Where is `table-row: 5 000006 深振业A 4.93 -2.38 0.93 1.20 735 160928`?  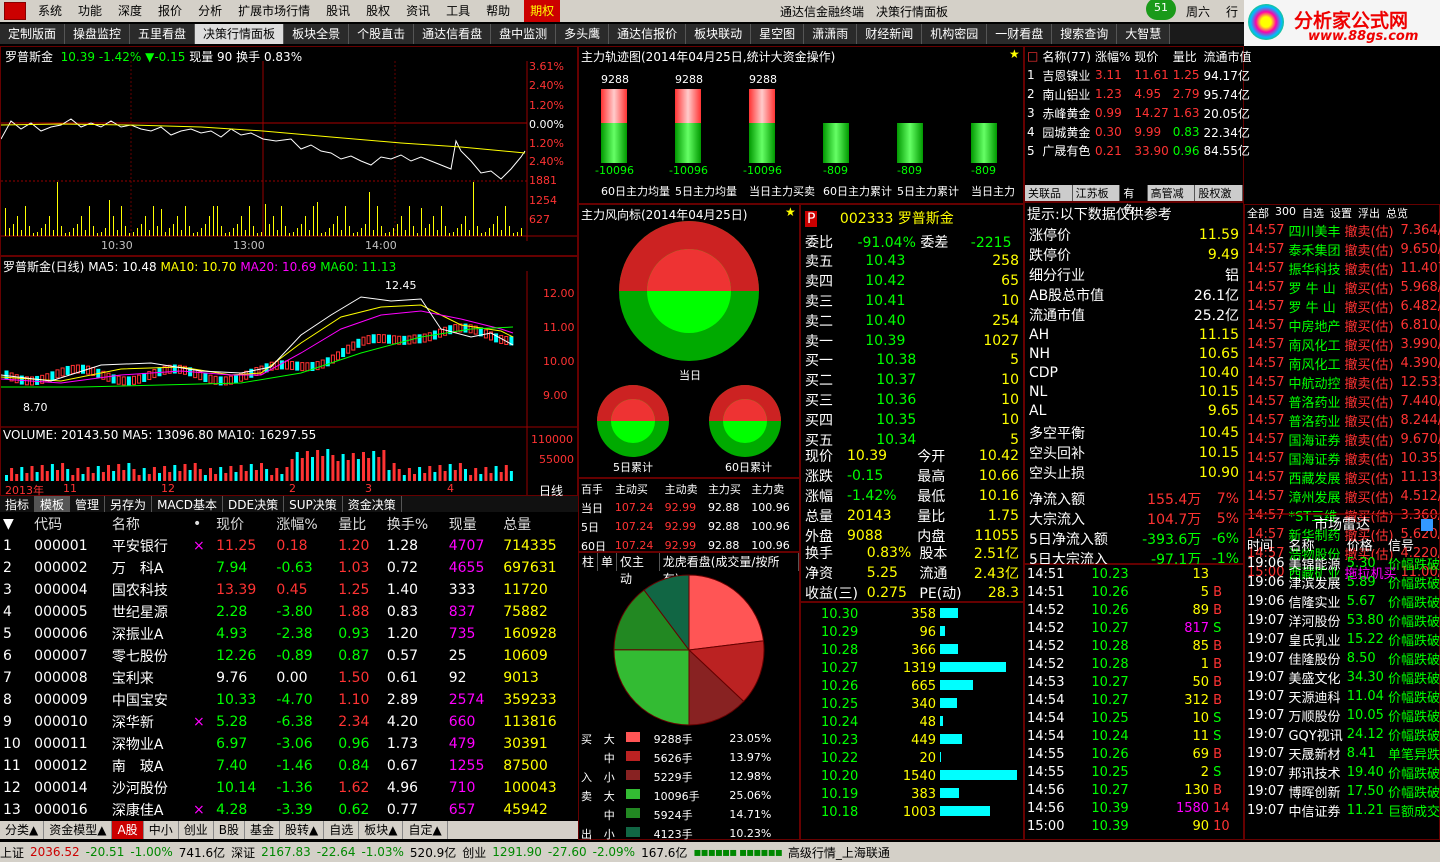 table-row: 5 000006 深振业A 4.93 -2.38 0.93 1.20 735 160928 is located at coordinates (289, 634).